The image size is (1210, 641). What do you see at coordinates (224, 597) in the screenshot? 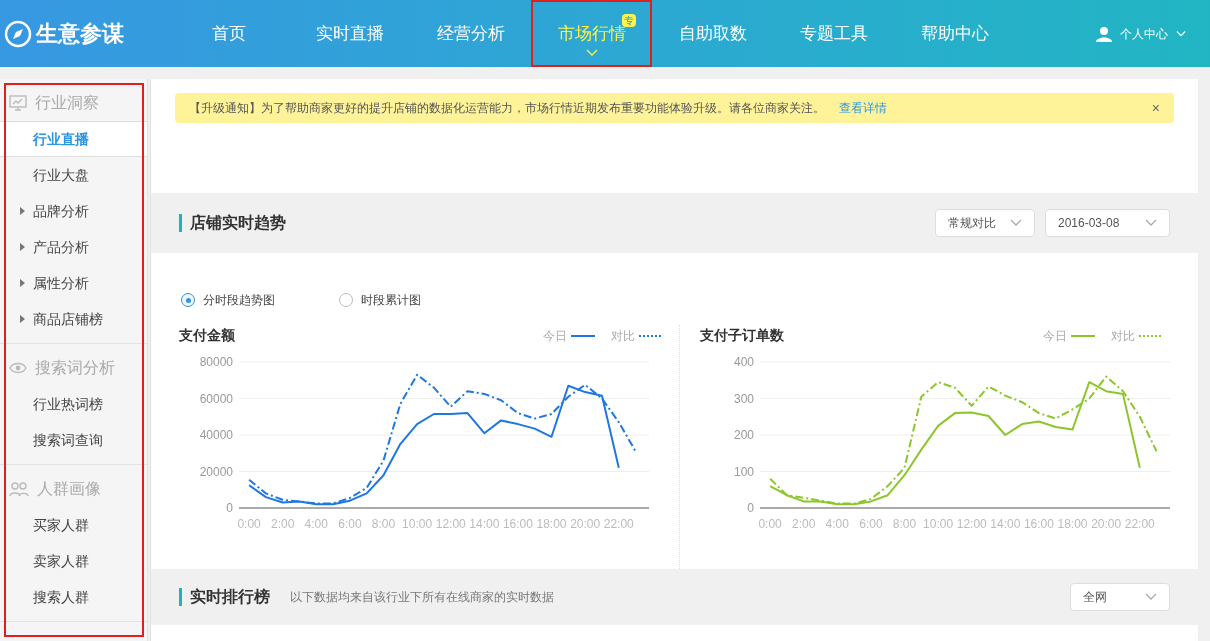
I see `section-title: 实时排行榜` at bounding box center [224, 597].